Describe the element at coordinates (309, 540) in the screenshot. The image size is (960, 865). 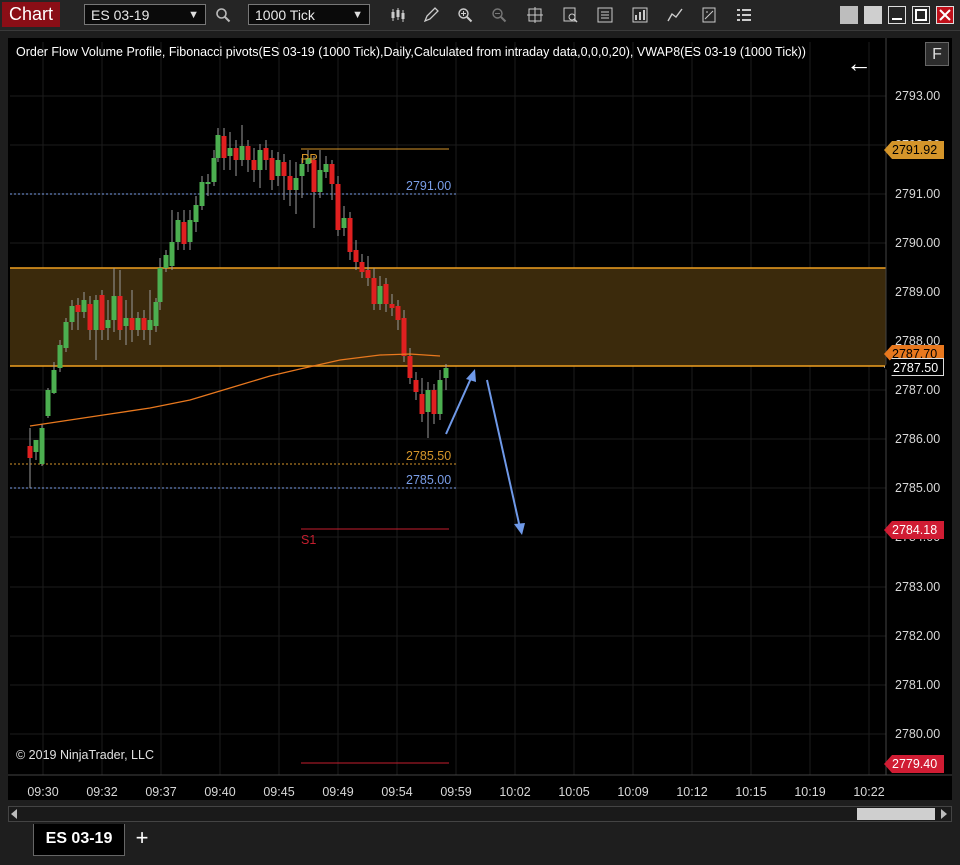
I see `s1-label: S1` at that location.